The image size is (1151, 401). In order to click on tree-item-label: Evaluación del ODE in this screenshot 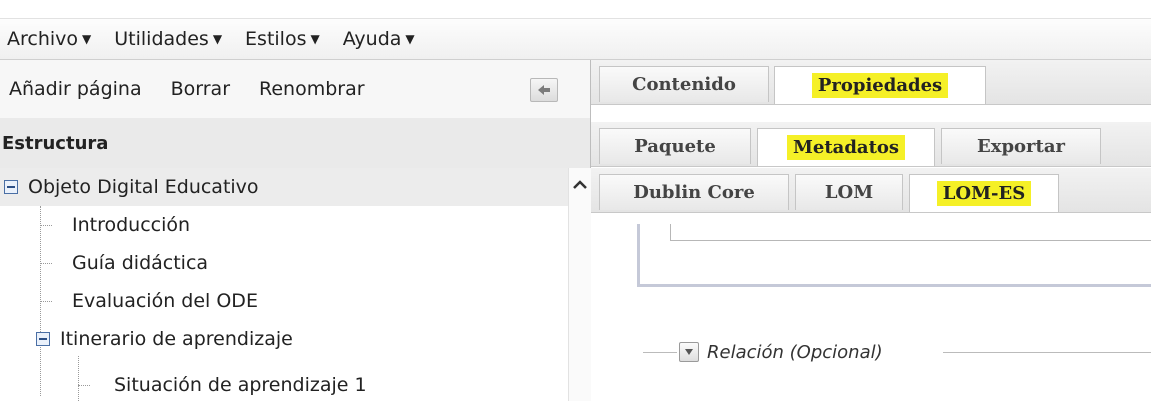, I will do `click(165, 301)`.